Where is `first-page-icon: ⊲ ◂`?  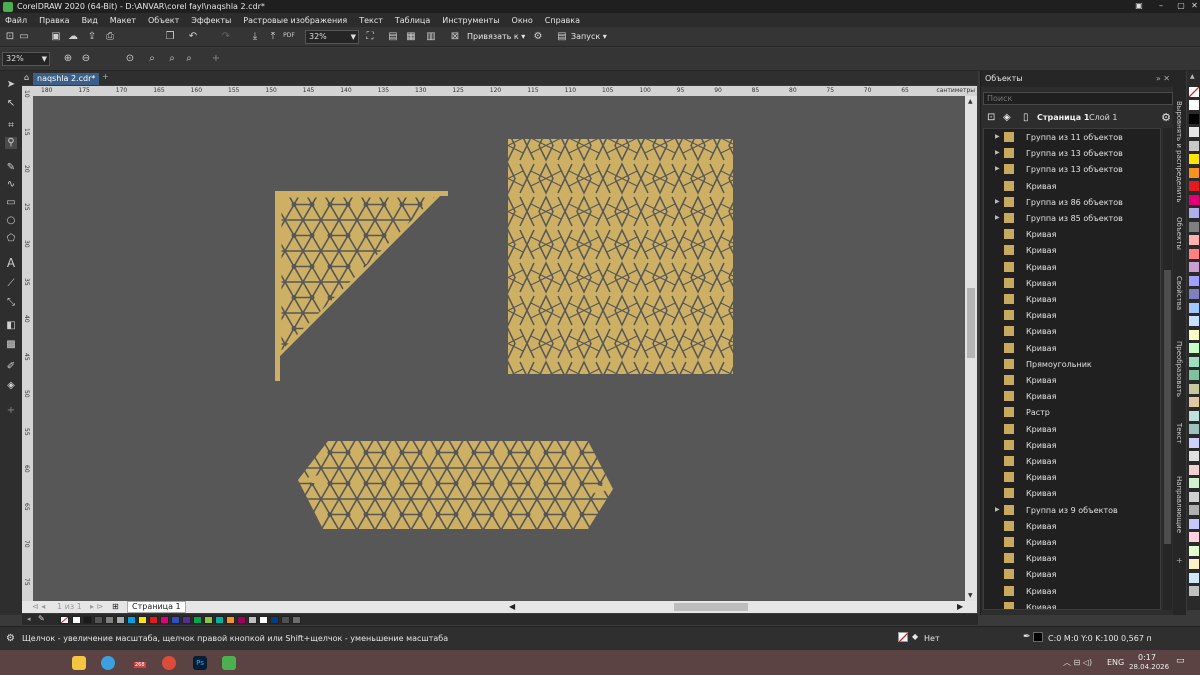
first-page-icon: ⊲ ◂ is located at coordinates (38, 606).